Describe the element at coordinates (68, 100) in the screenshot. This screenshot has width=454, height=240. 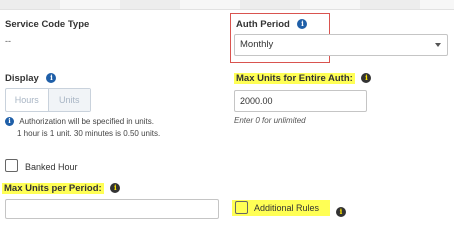
I see `display-option-units: Units` at that location.